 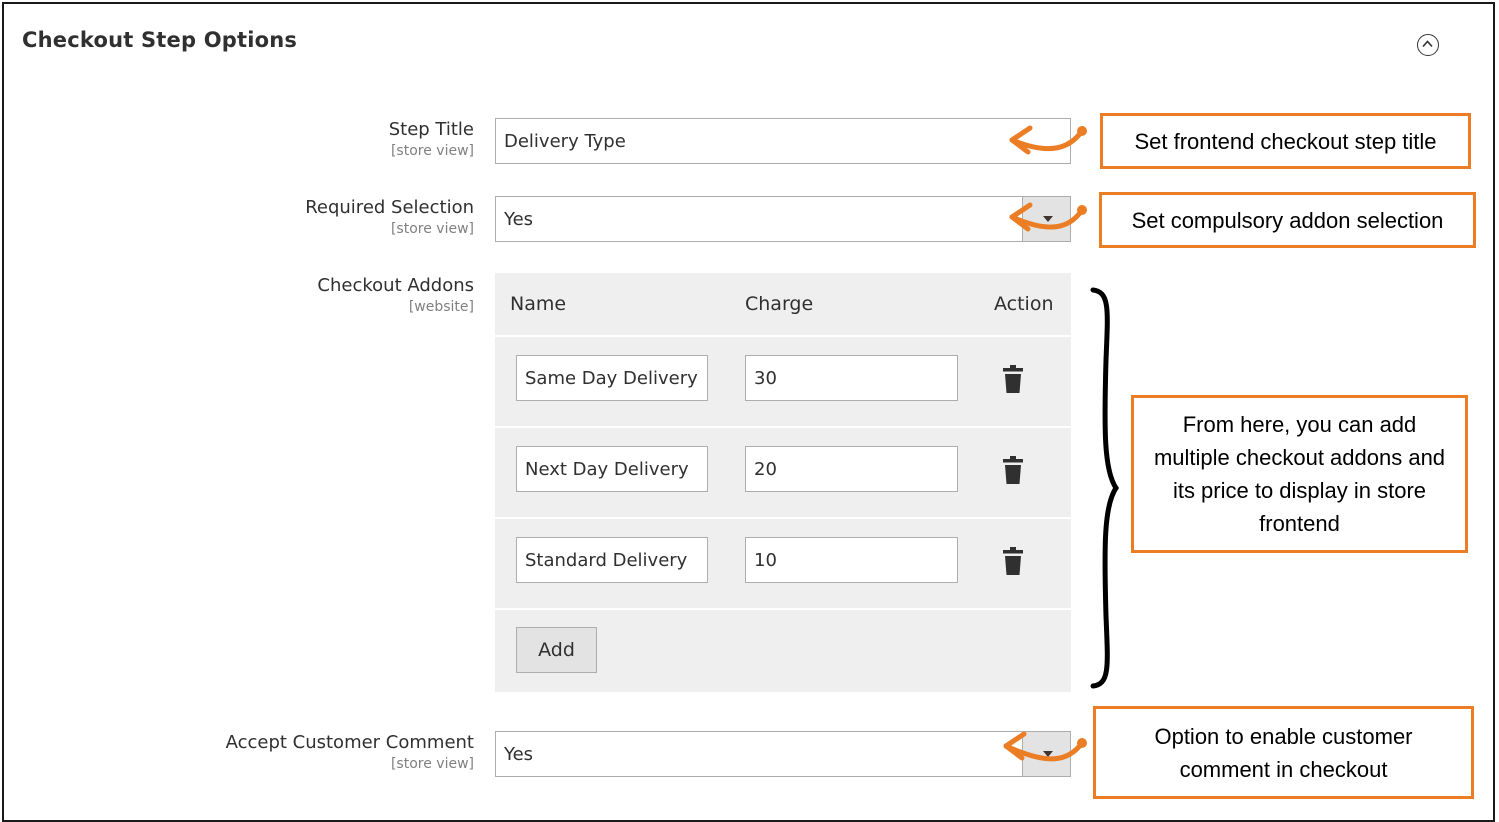 I want to click on section-title: Checkout Step Options, so click(x=160, y=40).